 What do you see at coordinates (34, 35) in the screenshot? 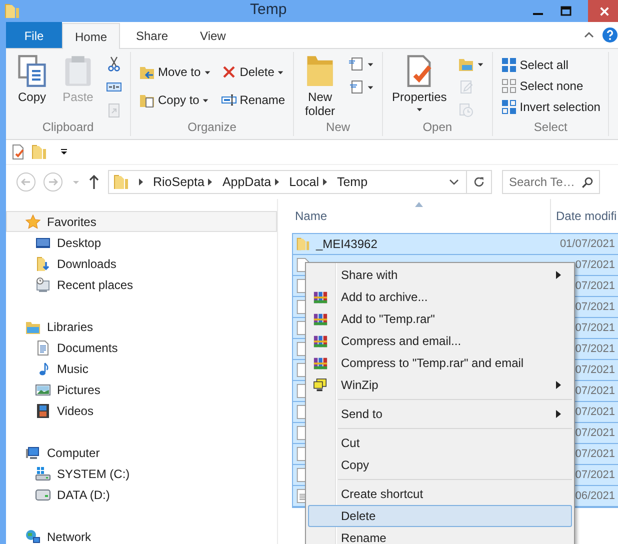
I see `ribbon-tab: File` at bounding box center [34, 35].